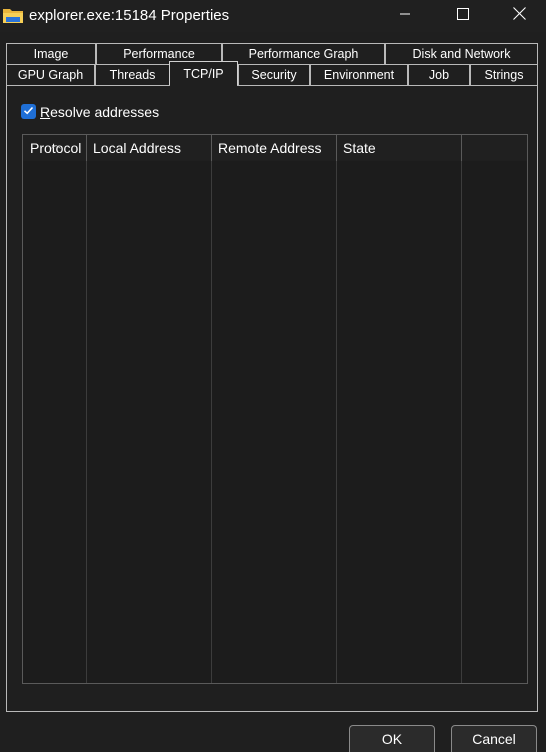  I want to click on tab-threads: Threads, so click(132, 74).